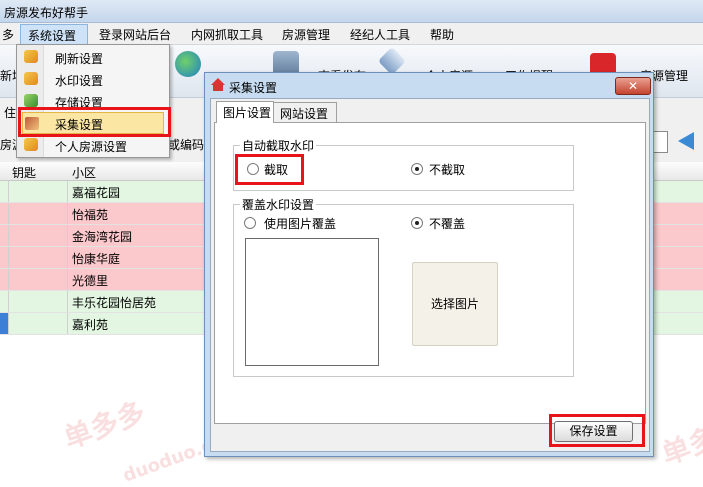 This screenshot has height=487, width=703. What do you see at coordinates (10, 112) in the screenshot?
I see `tab-residential: 住` at bounding box center [10, 112].